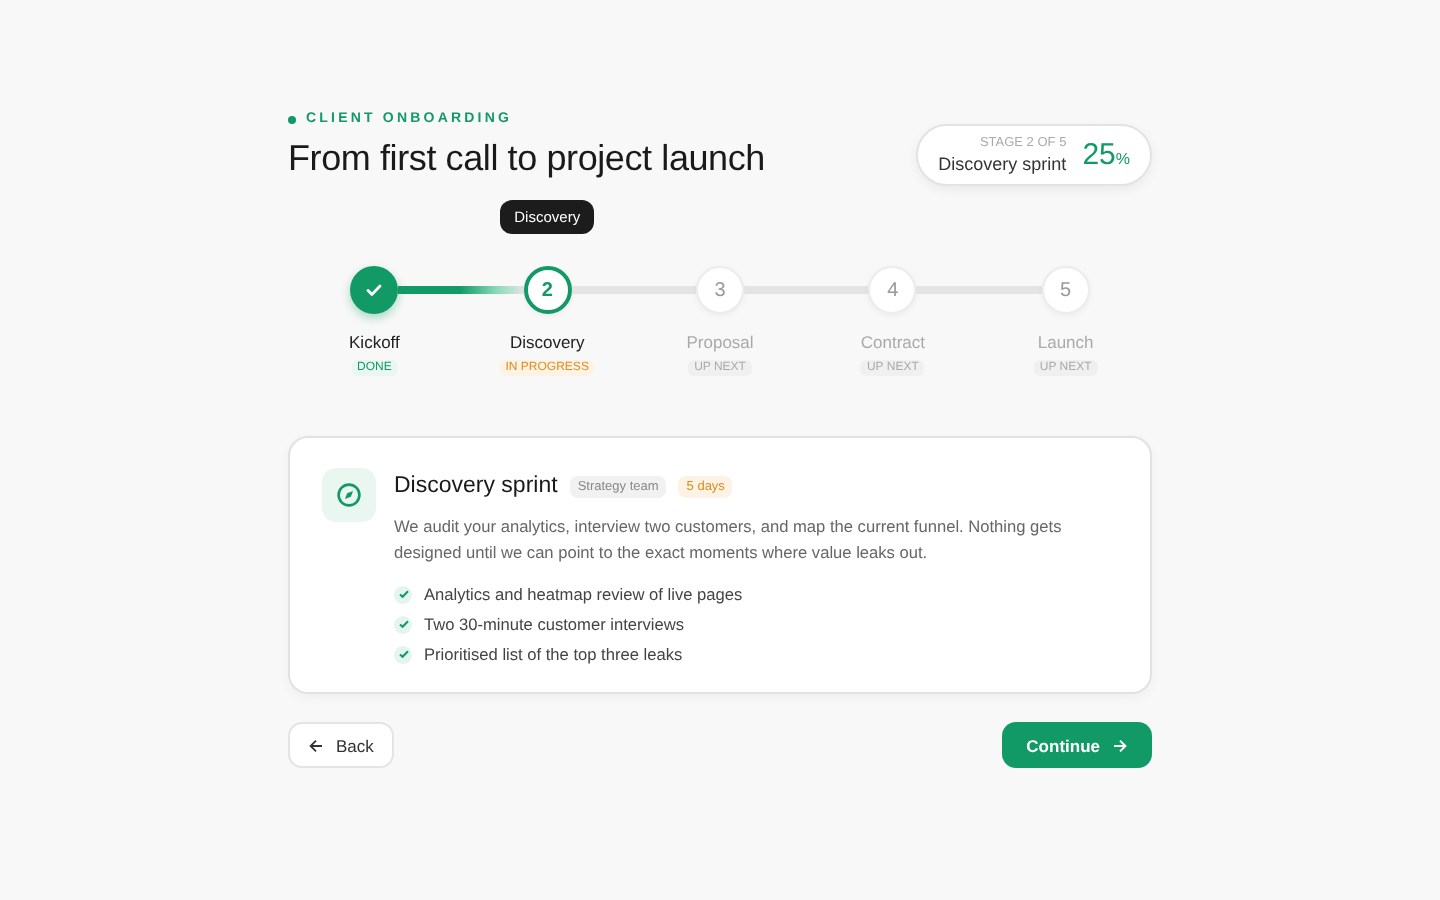  Describe the element at coordinates (553, 654) in the screenshot. I see `checklist-item: Prioritised list of the top three leaks` at that location.